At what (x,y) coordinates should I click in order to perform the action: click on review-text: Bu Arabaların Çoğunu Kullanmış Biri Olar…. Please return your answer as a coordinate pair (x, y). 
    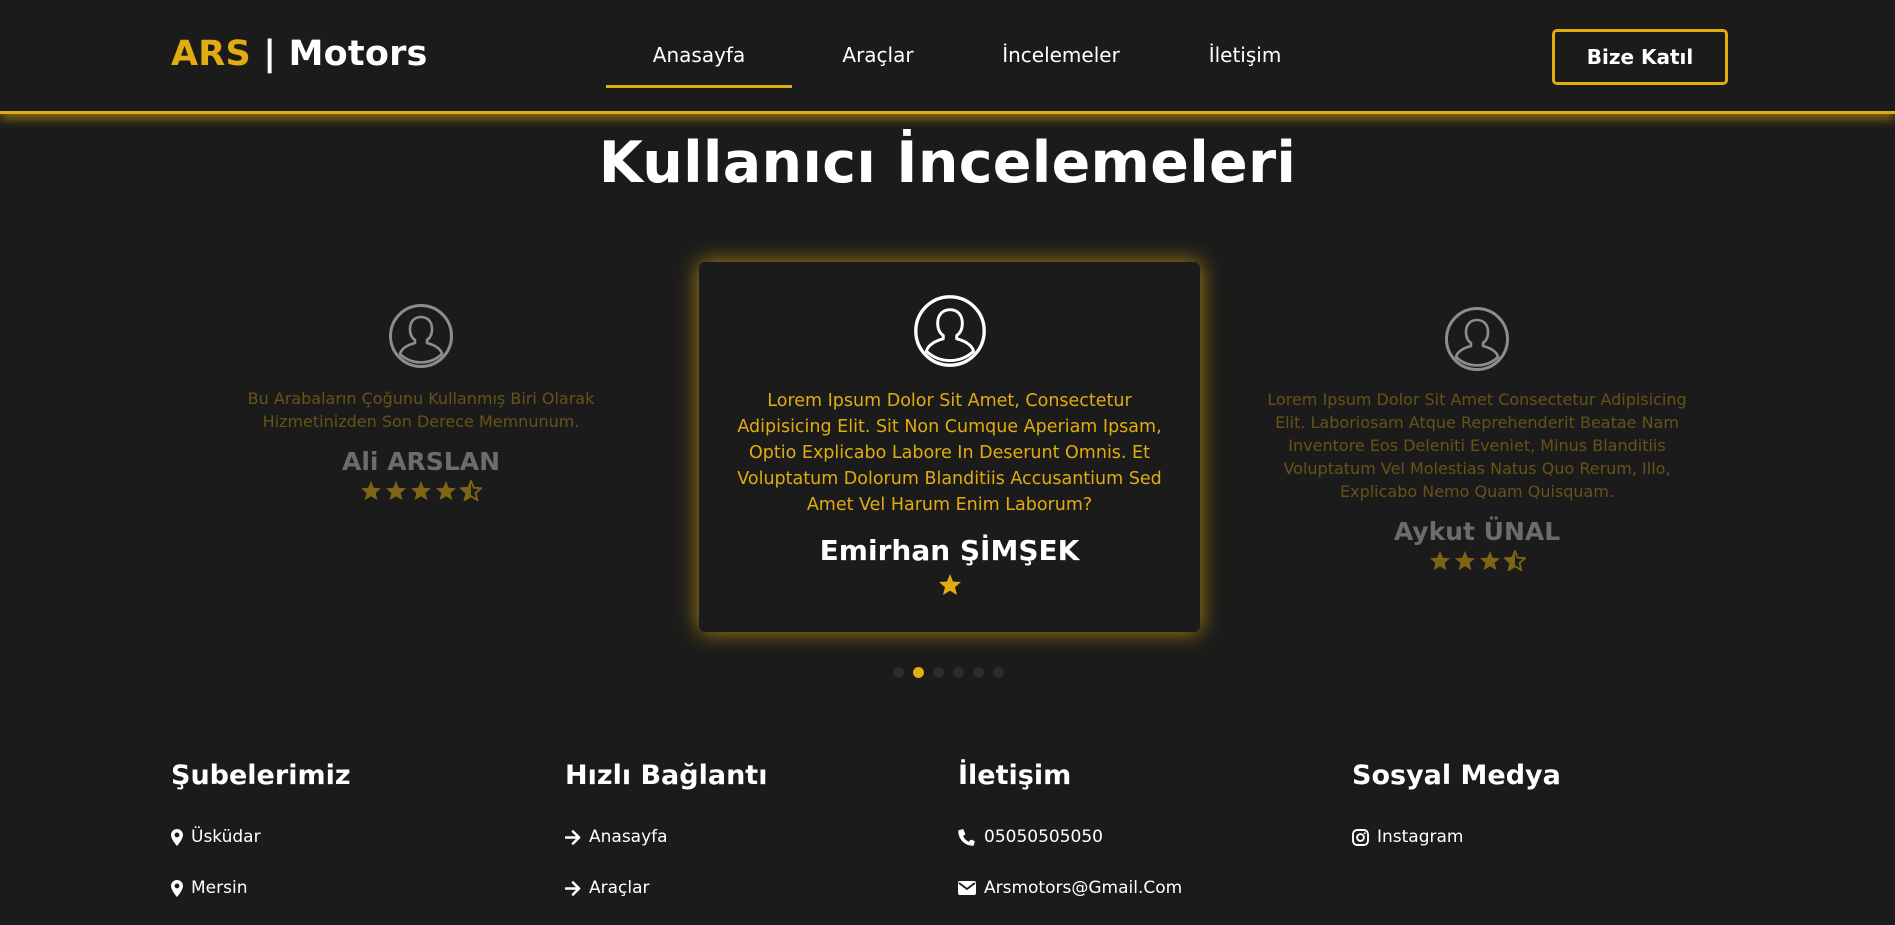
    Looking at the image, I should click on (421, 410).